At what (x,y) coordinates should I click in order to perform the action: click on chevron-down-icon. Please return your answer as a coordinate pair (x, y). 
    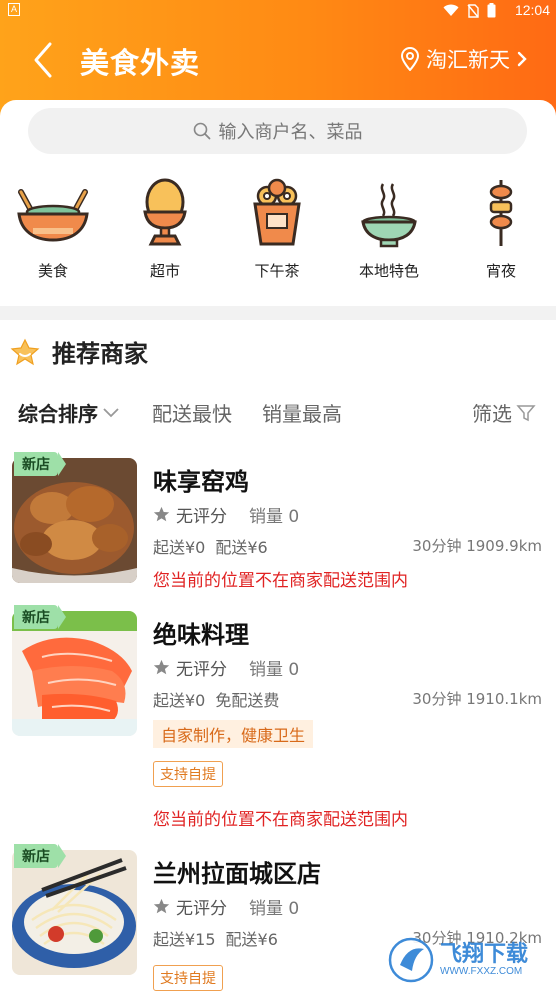
    Looking at the image, I should click on (111, 412).